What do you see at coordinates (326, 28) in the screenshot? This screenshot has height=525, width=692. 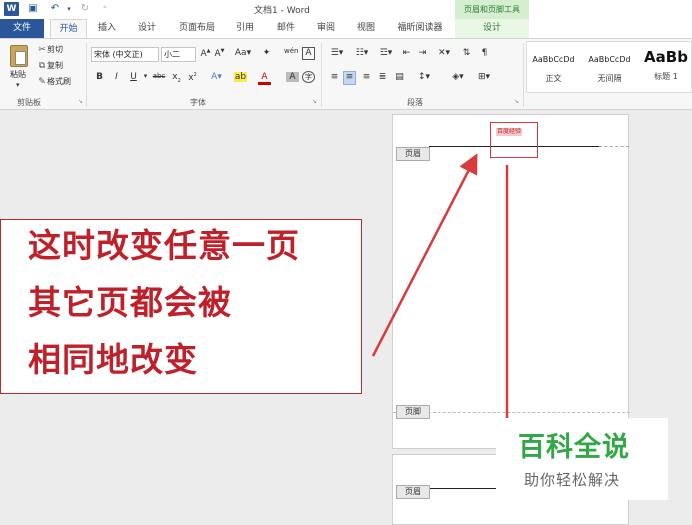 I see `tab-review: 审阅` at bounding box center [326, 28].